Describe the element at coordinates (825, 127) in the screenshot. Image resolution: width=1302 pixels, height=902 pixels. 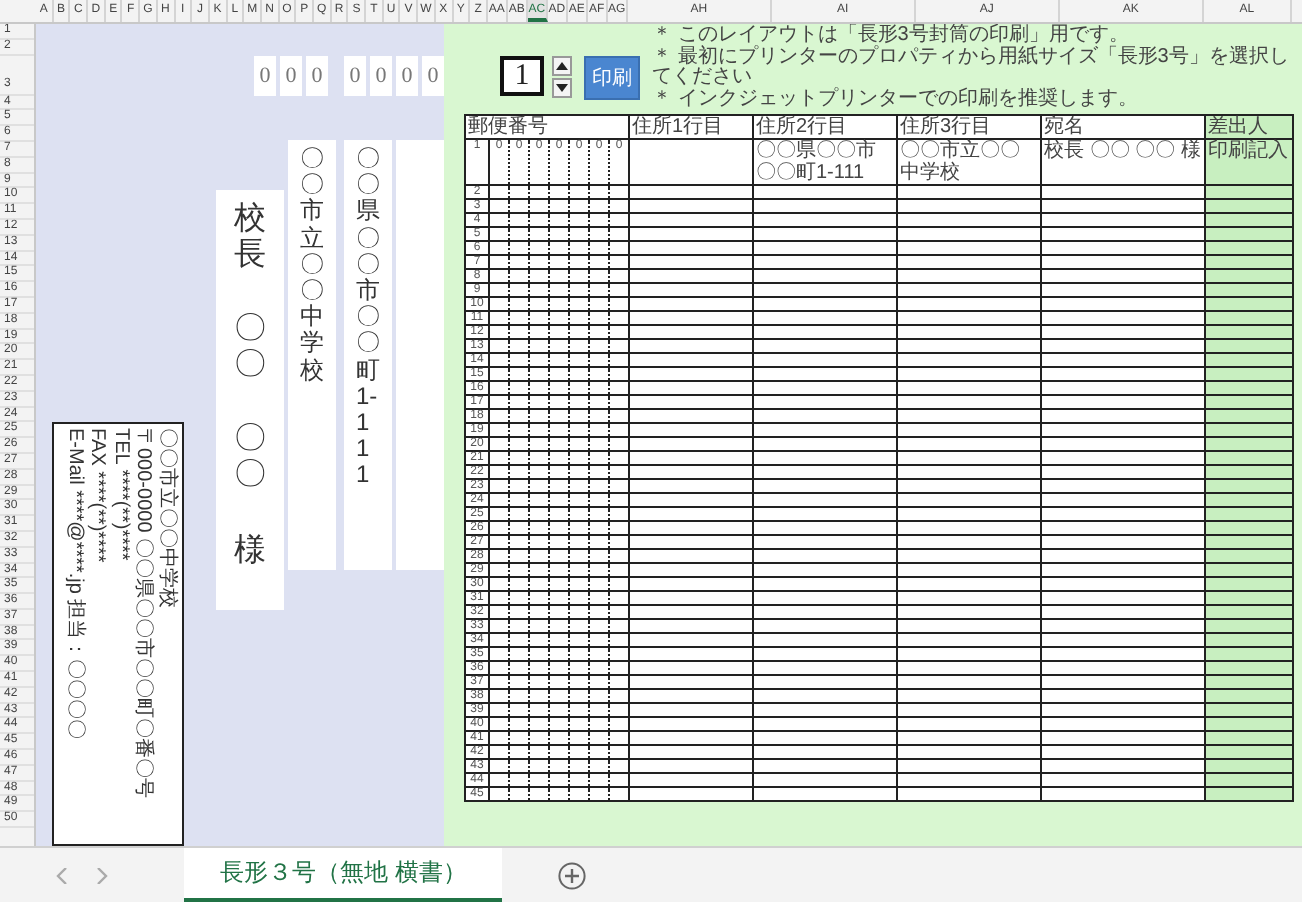
I see `column-heading: 住所2行目` at that location.